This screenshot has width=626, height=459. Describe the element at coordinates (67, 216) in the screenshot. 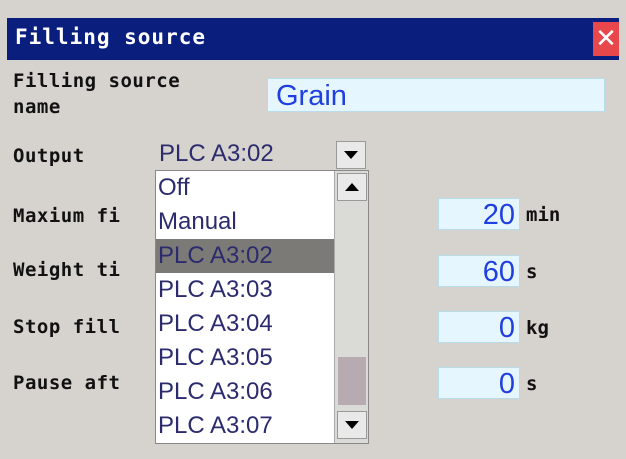

I see `max-filling-label: Maxium fi` at that location.